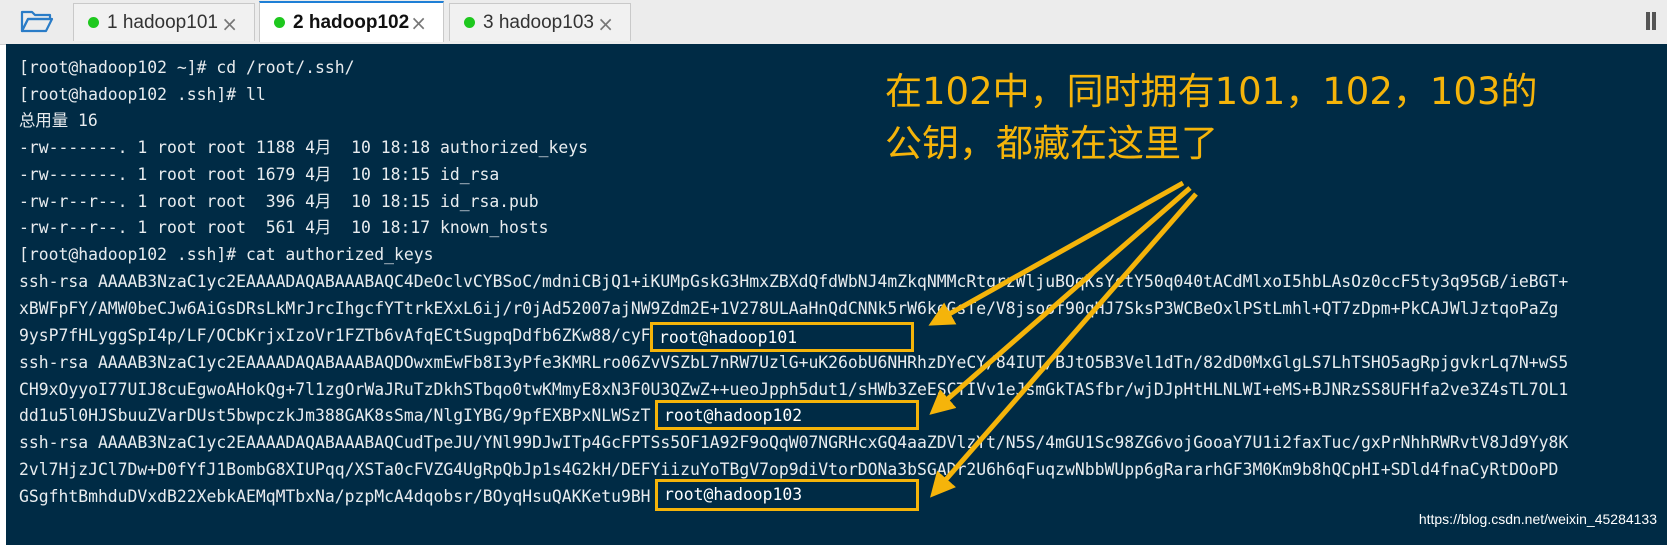  I want to click on annotation-line: 公钥，都藏在这里了, so click(1051, 143).